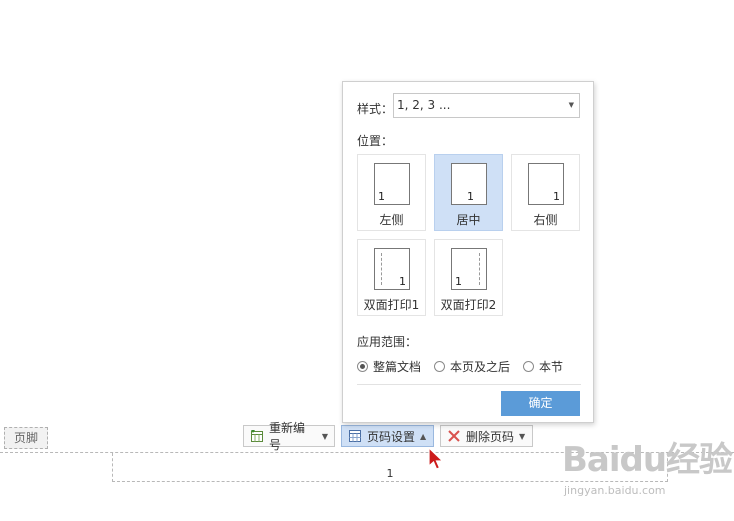  I want to click on scope-this-page-onward-radio: 本页及之后, so click(472, 366).